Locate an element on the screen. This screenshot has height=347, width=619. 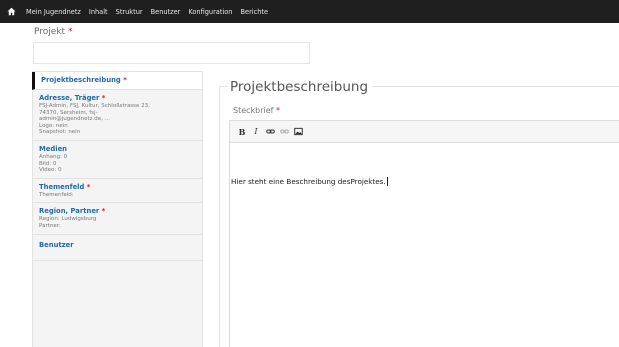
tab-title: Projektbeschreibung is located at coordinates (81, 80).